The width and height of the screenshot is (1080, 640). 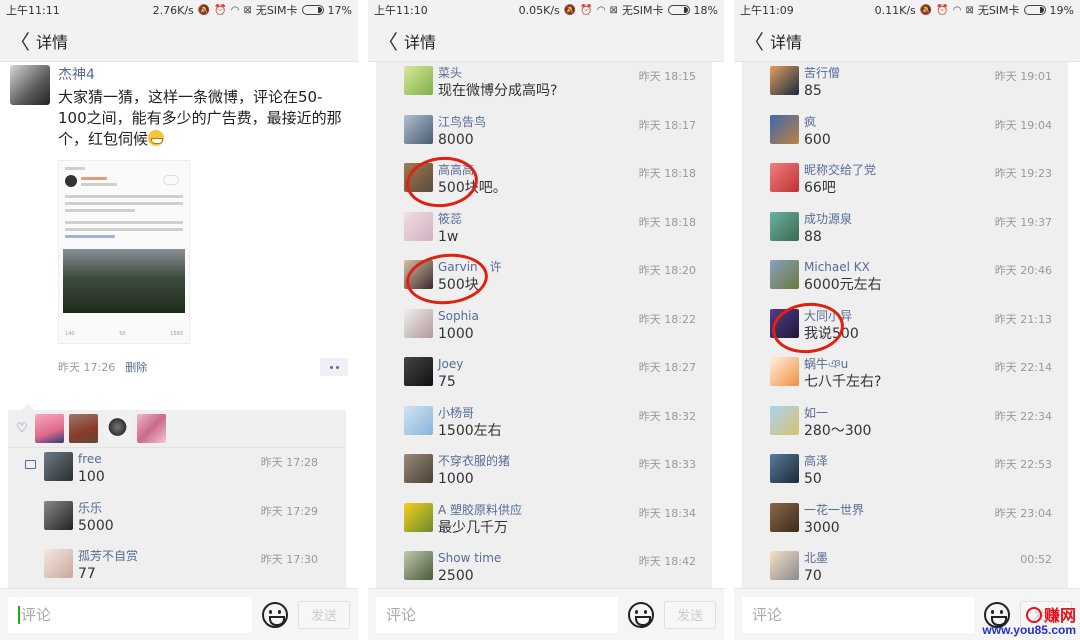 What do you see at coordinates (905, 327) in the screenshot?
I see `comment-item: 大同小异 我说500 昨天 21:13` at bounding box center [905, 327].